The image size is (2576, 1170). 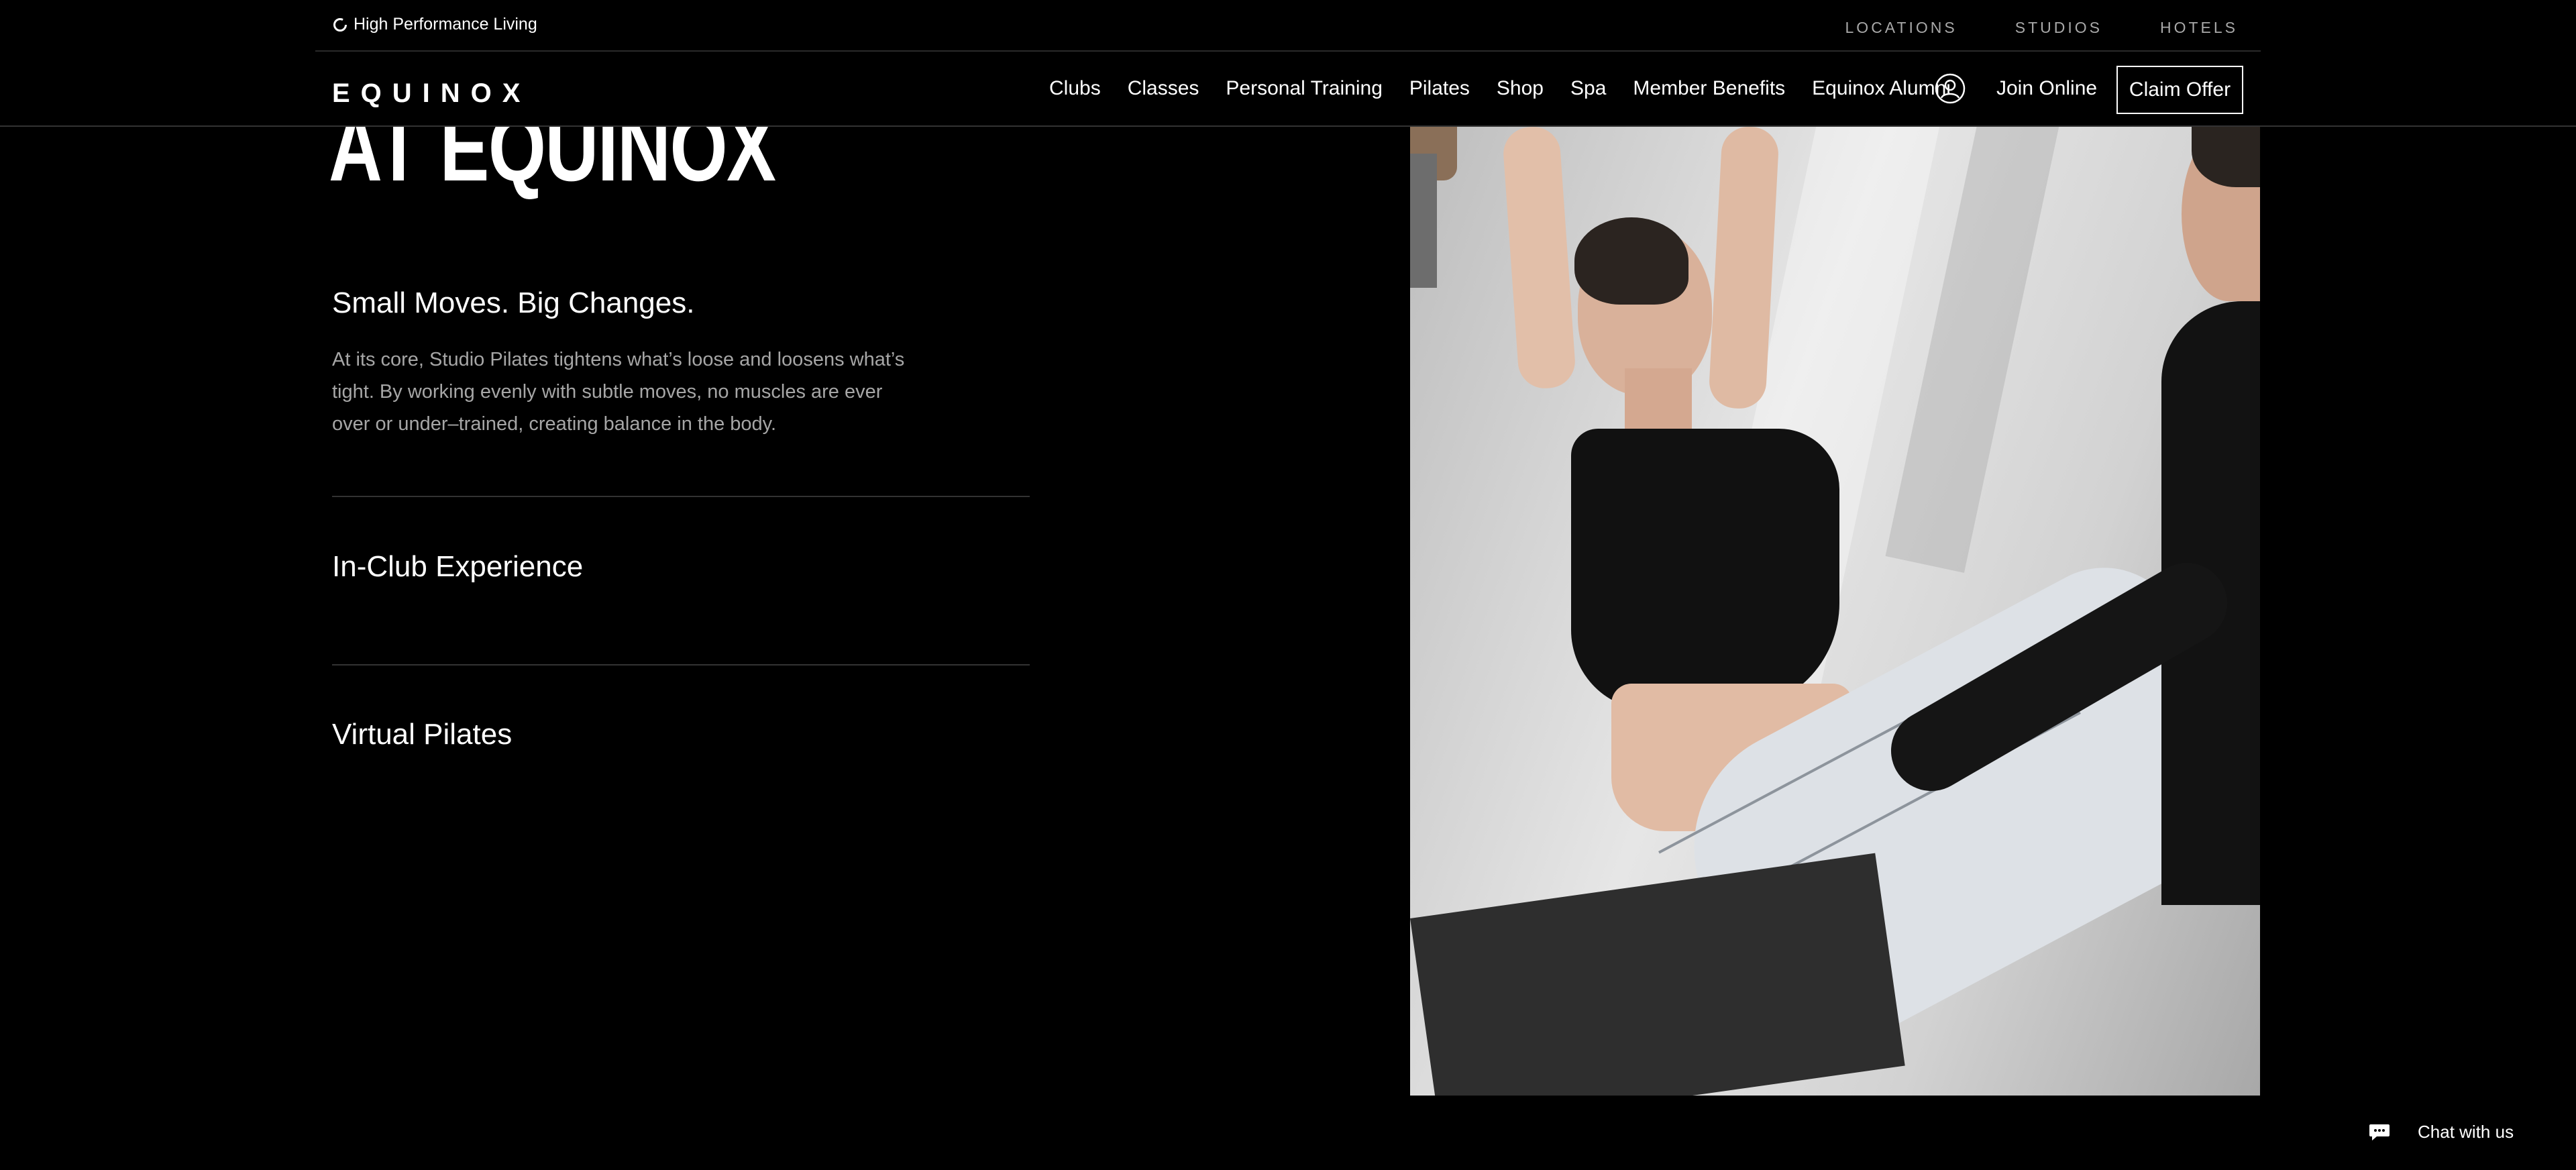 What do you see at coordinates (1075, 88) in the screenshot?
I see `nav-clubs: Clubs` at bounding box center [1075, 88].